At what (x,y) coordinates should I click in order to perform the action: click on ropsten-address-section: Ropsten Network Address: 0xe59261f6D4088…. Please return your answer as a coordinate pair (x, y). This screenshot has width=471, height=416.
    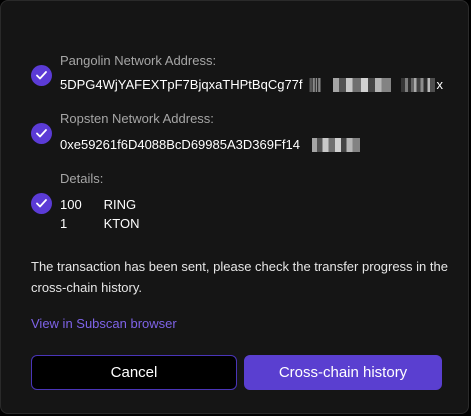
    Looking at the image, I should click on (242, 131).